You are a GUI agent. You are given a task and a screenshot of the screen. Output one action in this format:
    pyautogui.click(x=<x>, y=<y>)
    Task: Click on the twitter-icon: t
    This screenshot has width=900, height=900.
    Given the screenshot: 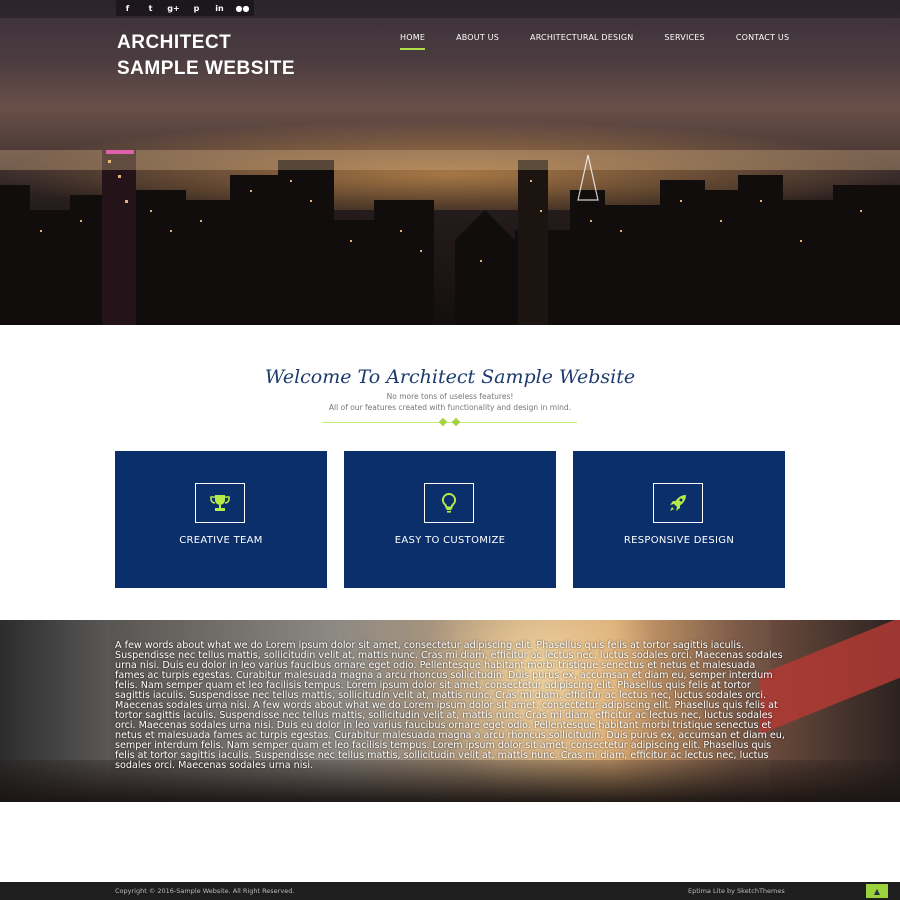 What is the action you would take?
    pyautogui.click(x=150, y=8)
    